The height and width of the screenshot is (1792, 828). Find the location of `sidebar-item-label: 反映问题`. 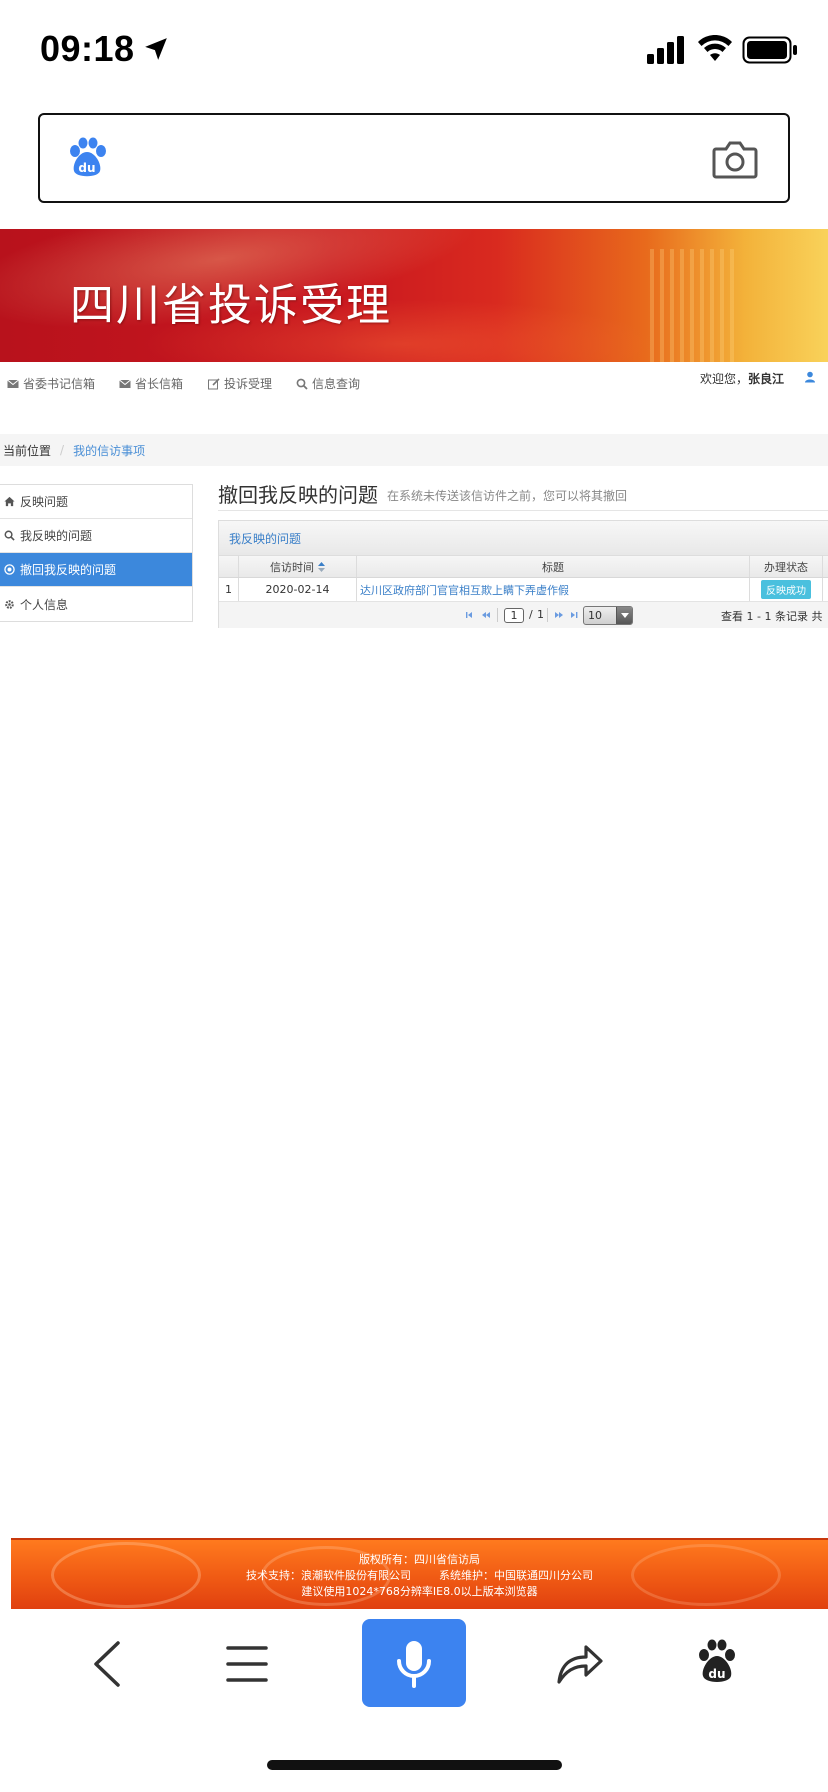

sidebar-item-label: 反映问题 is located at coordinates (44, 502).